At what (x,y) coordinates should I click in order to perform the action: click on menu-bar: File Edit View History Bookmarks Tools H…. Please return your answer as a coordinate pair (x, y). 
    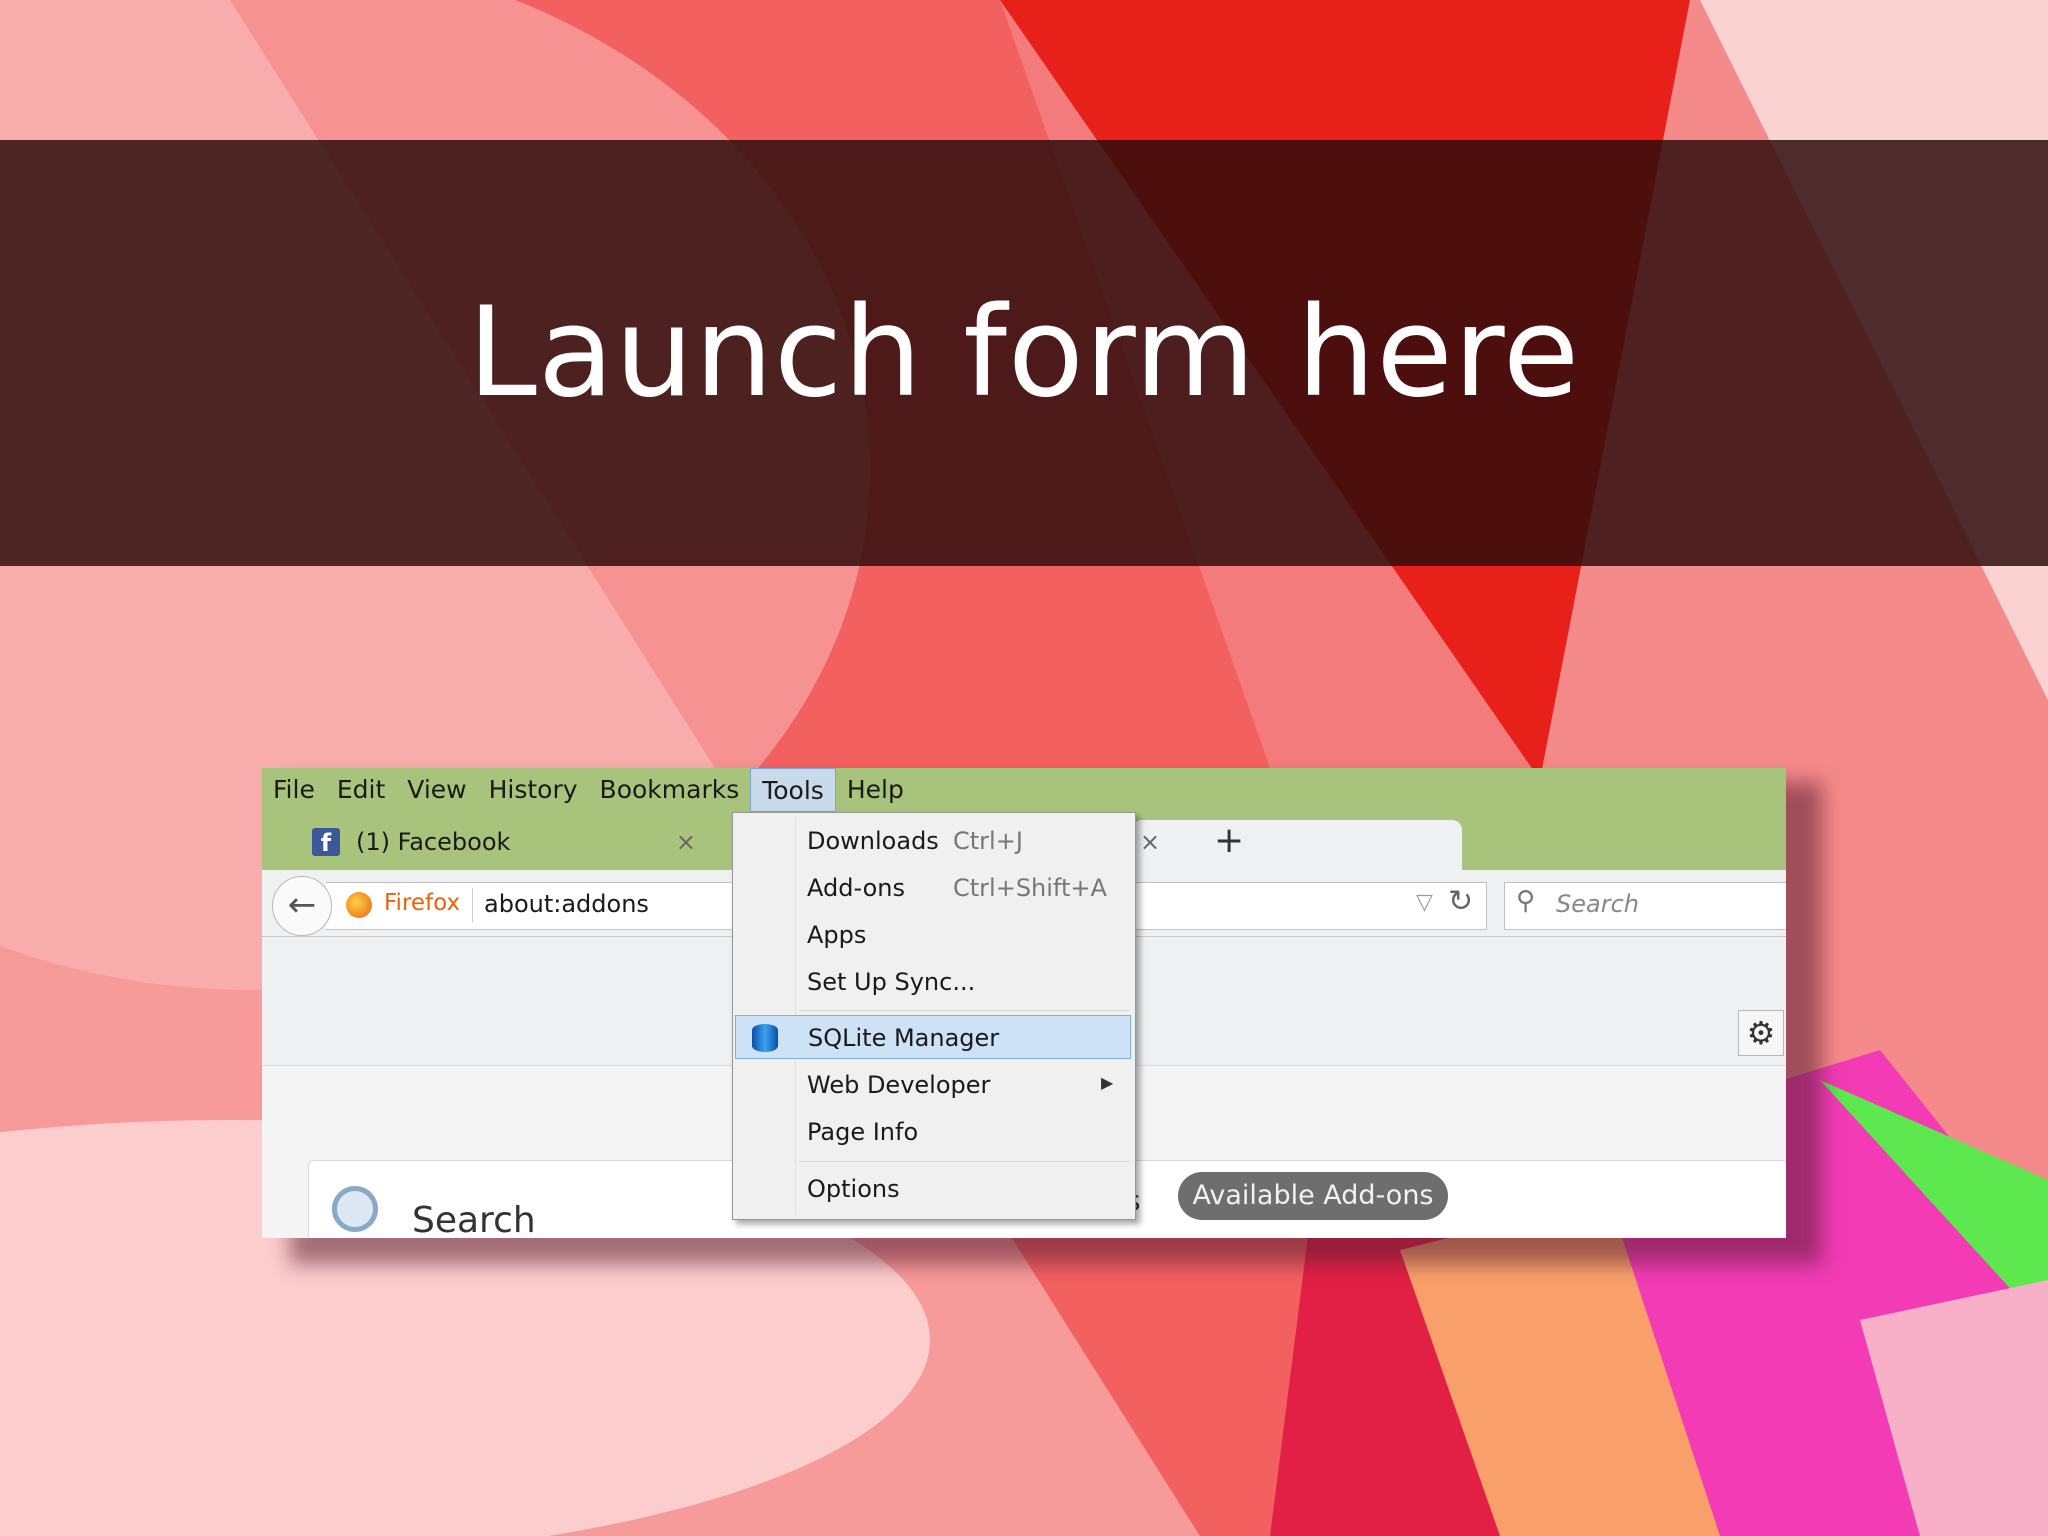
    Looking at the image, I should click on (1024, 790).